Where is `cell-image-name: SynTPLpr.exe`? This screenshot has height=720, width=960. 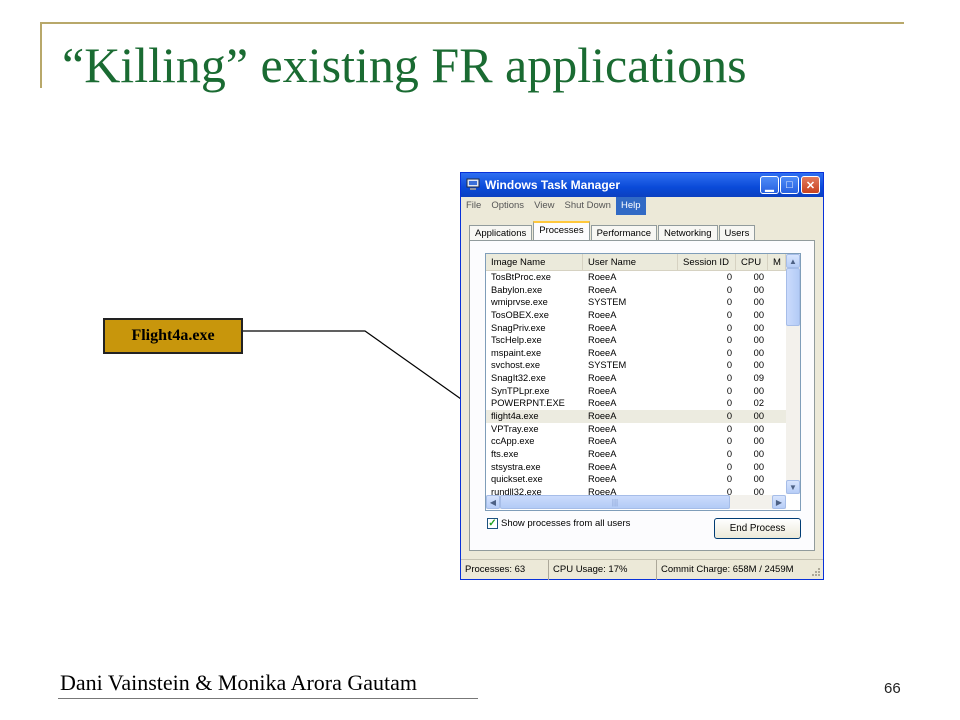 cell-image-name: SynTPLpr.exe is located at coordinates (520, 390).